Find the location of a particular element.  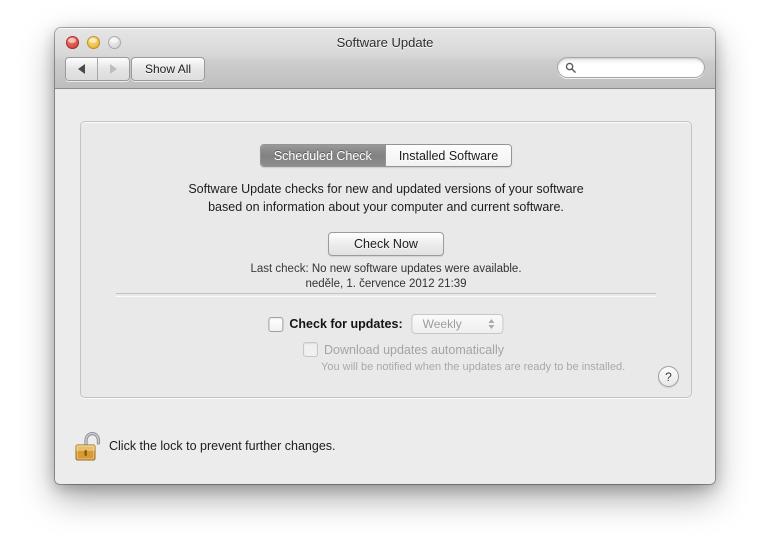

show-all-button: Show All is located at coordinates (168, 69).